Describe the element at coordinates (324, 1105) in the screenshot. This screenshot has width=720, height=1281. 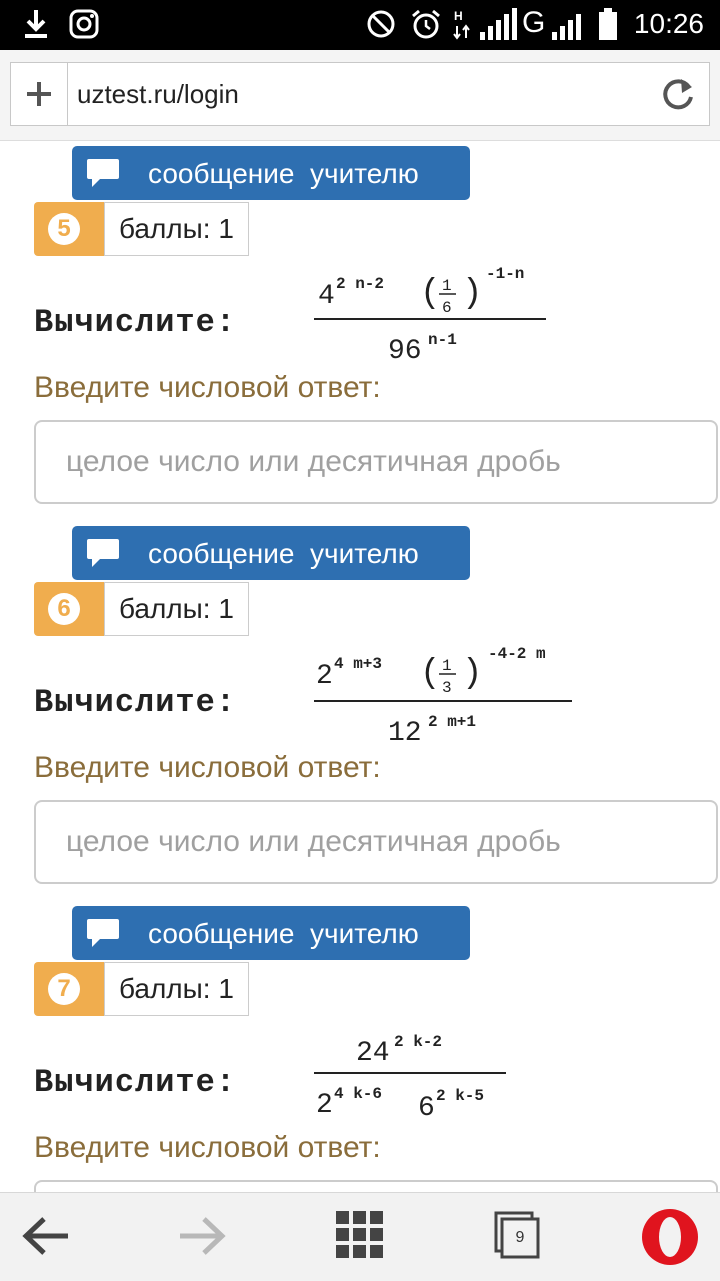
I see `denominator-base-1: 2` at that location.